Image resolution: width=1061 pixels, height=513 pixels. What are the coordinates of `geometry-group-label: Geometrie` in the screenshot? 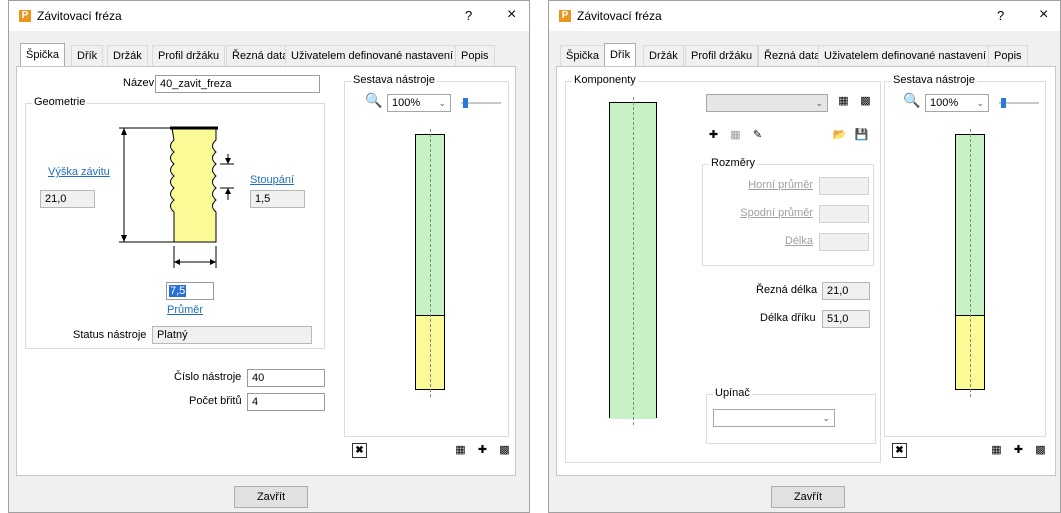 It's located at (60, 102).